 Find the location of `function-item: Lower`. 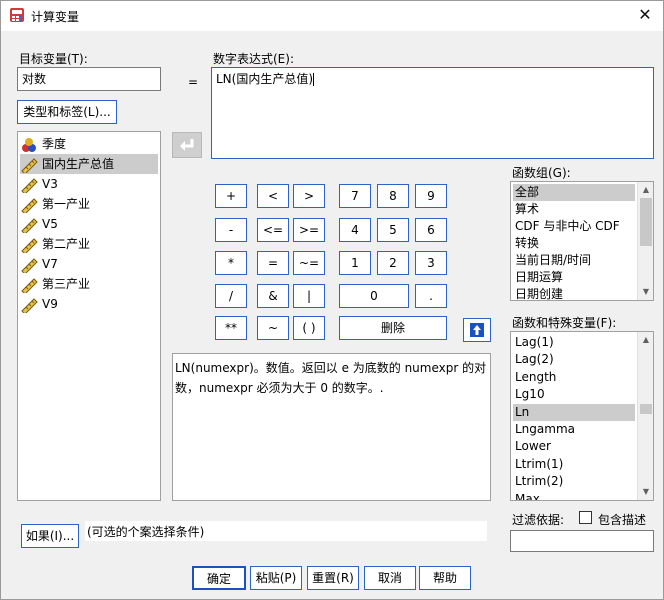

function-item: Lower is located at coordinates (574, 446).